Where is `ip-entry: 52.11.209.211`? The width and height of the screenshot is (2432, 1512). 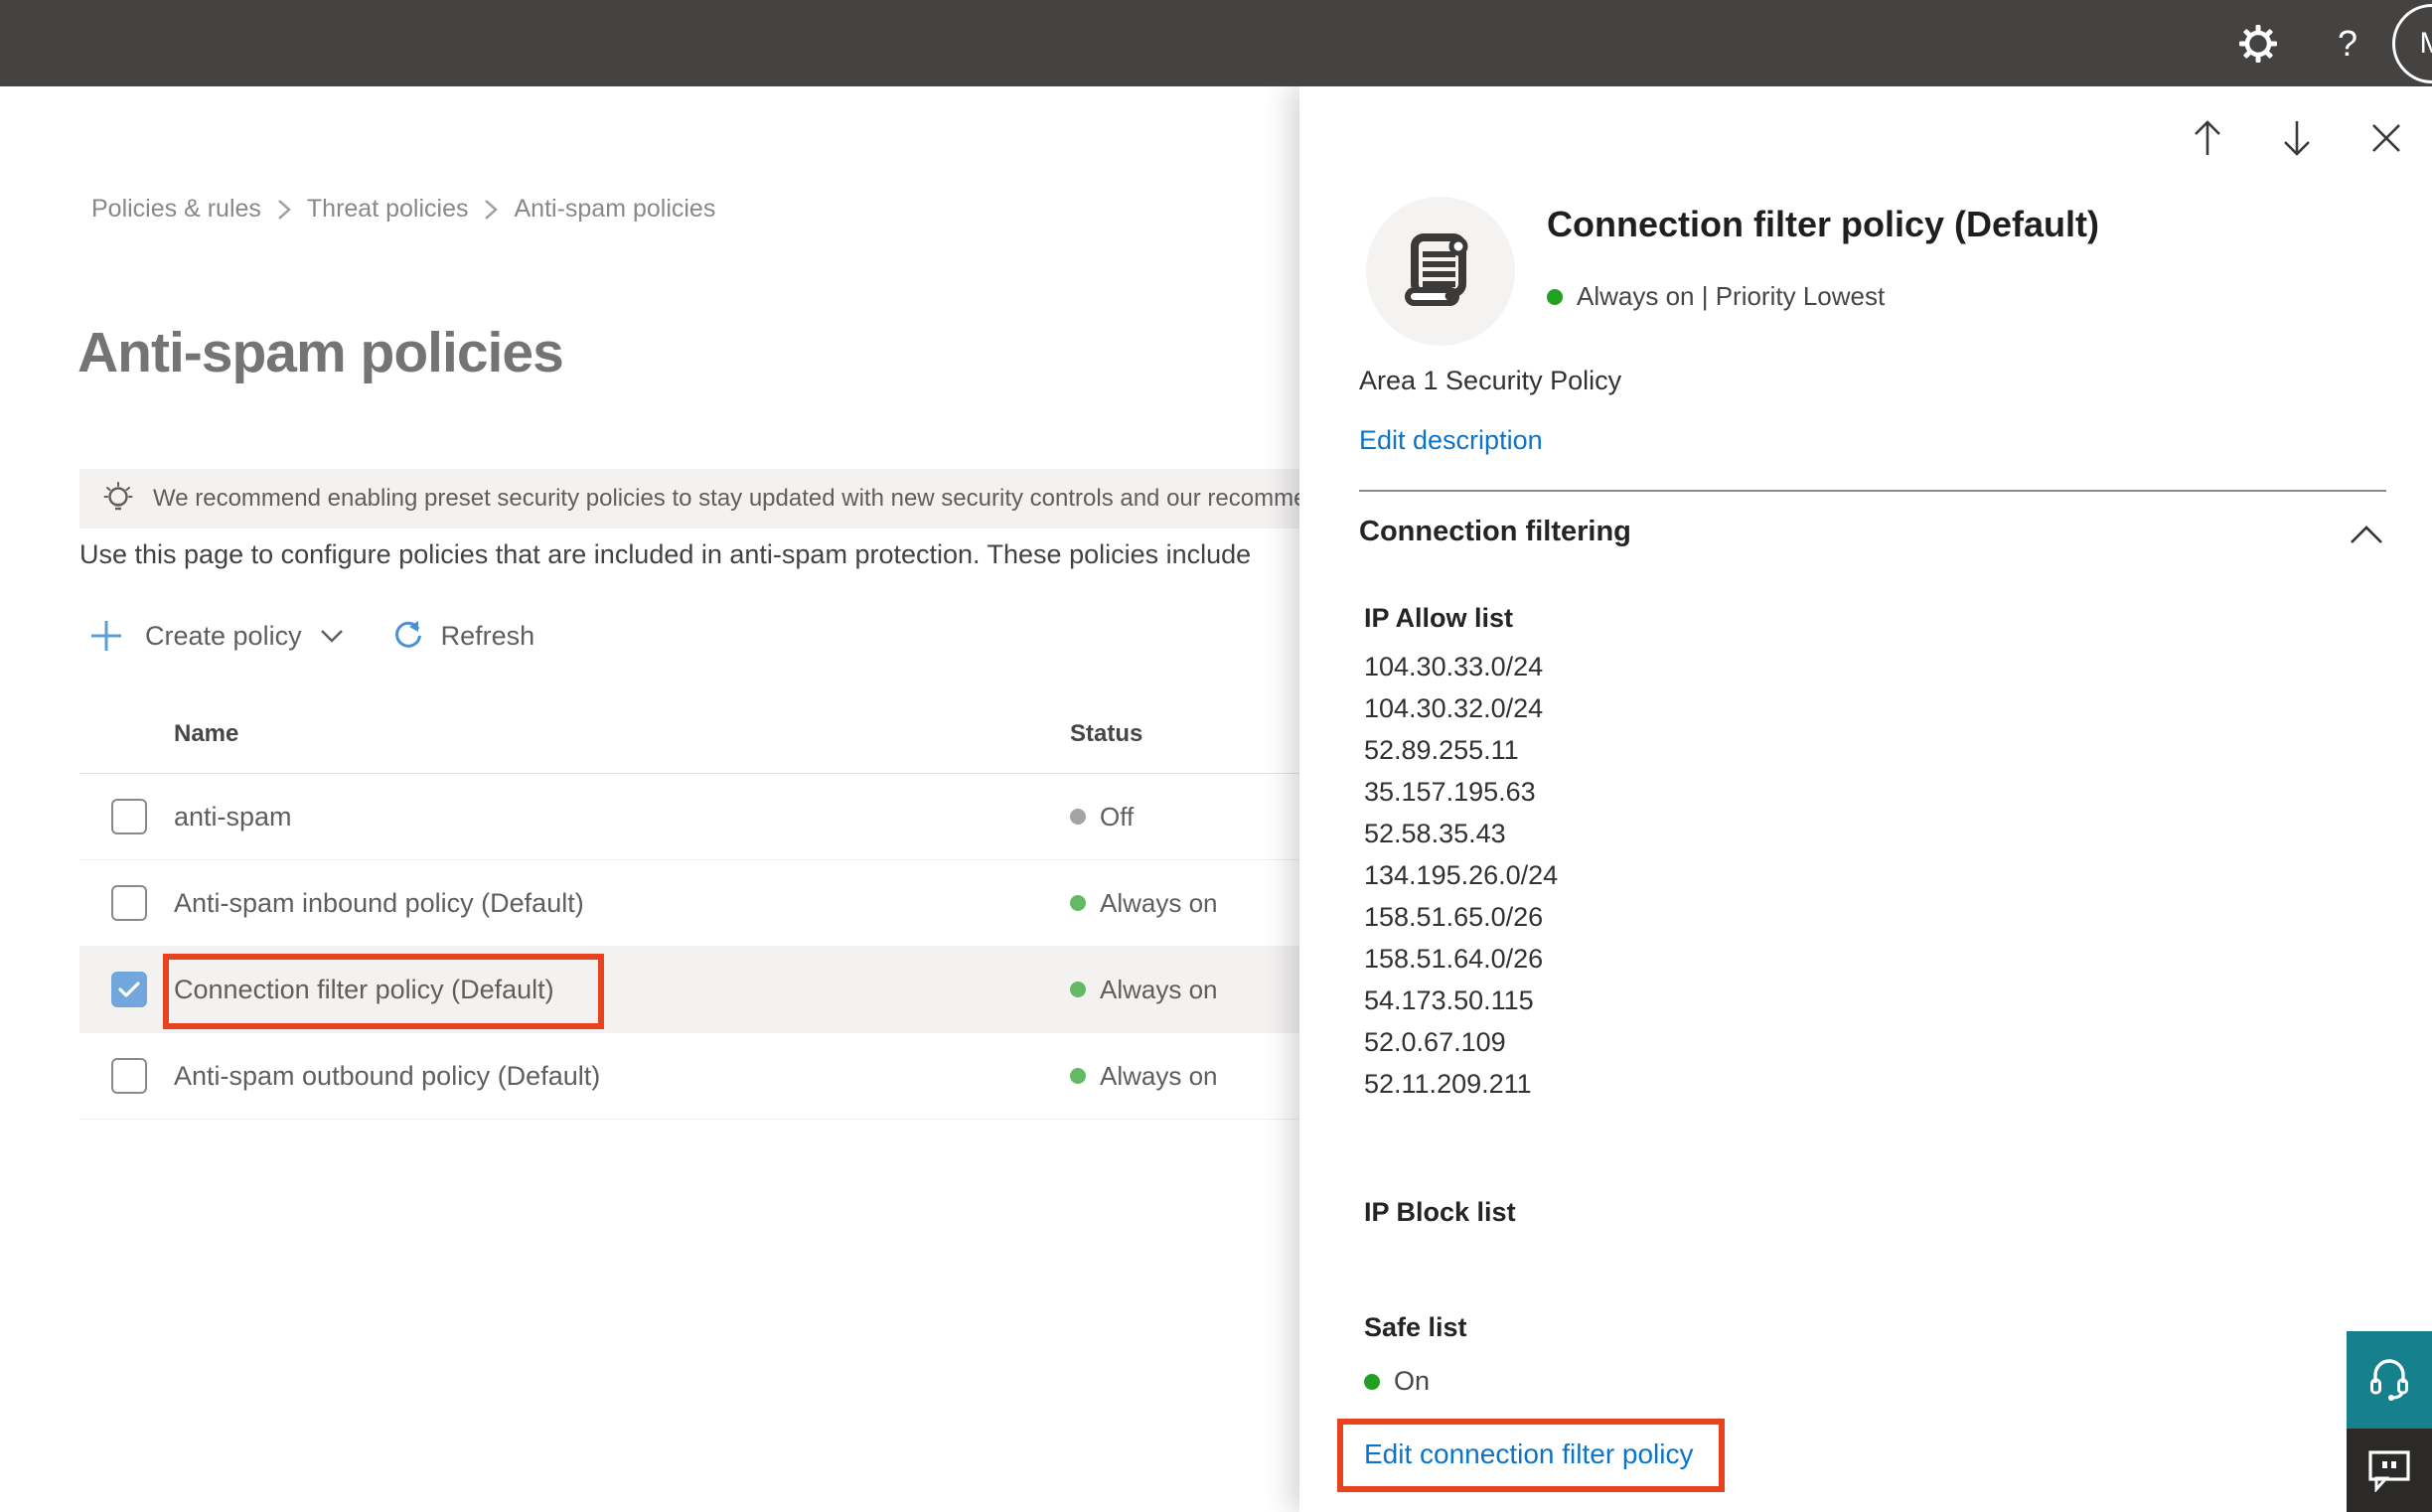
ip-entry: 52.11.209.211 is located at coordinates (1448, 1083).